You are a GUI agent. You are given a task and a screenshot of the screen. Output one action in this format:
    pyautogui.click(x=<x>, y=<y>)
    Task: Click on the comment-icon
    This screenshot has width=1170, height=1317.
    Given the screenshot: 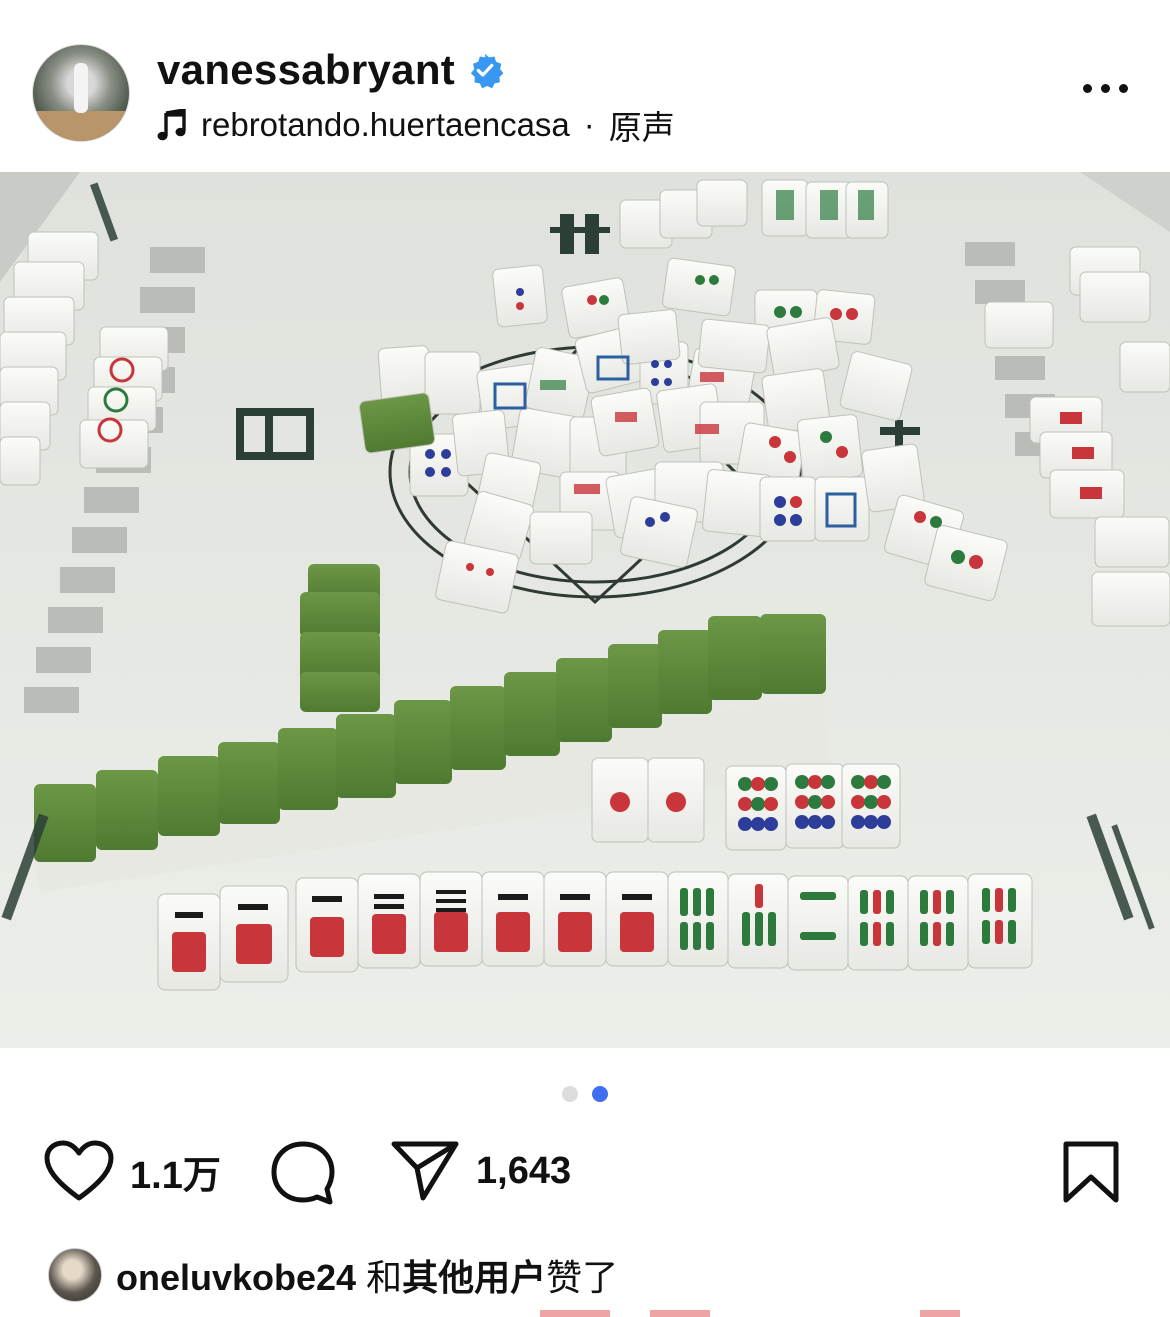 What is the action you would take?
    pyautogui.click(x=303, y=1173)
    